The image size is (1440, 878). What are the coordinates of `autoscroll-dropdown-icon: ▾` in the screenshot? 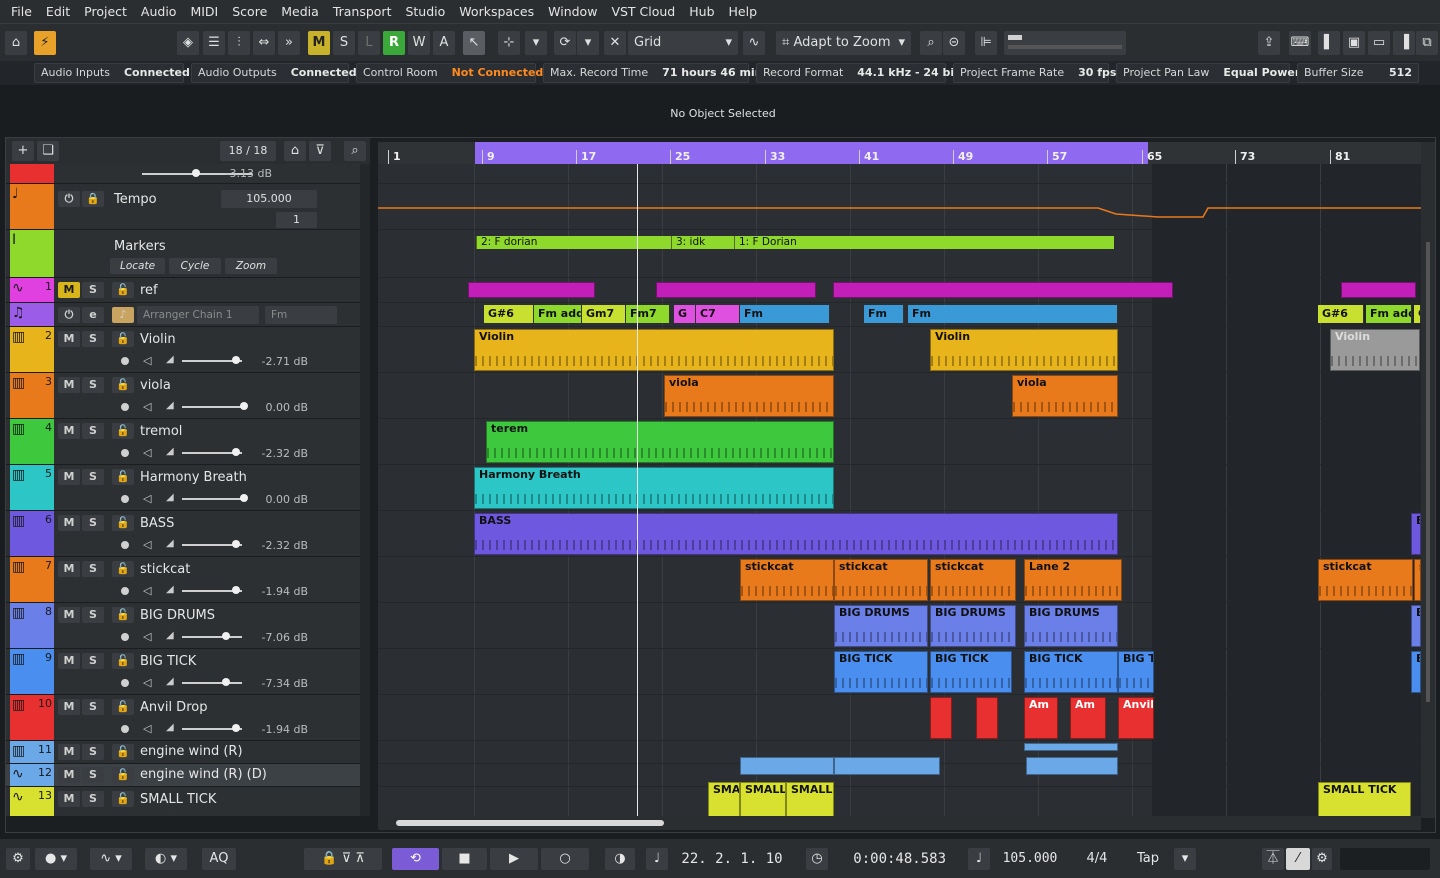 It's located at (588, 43).